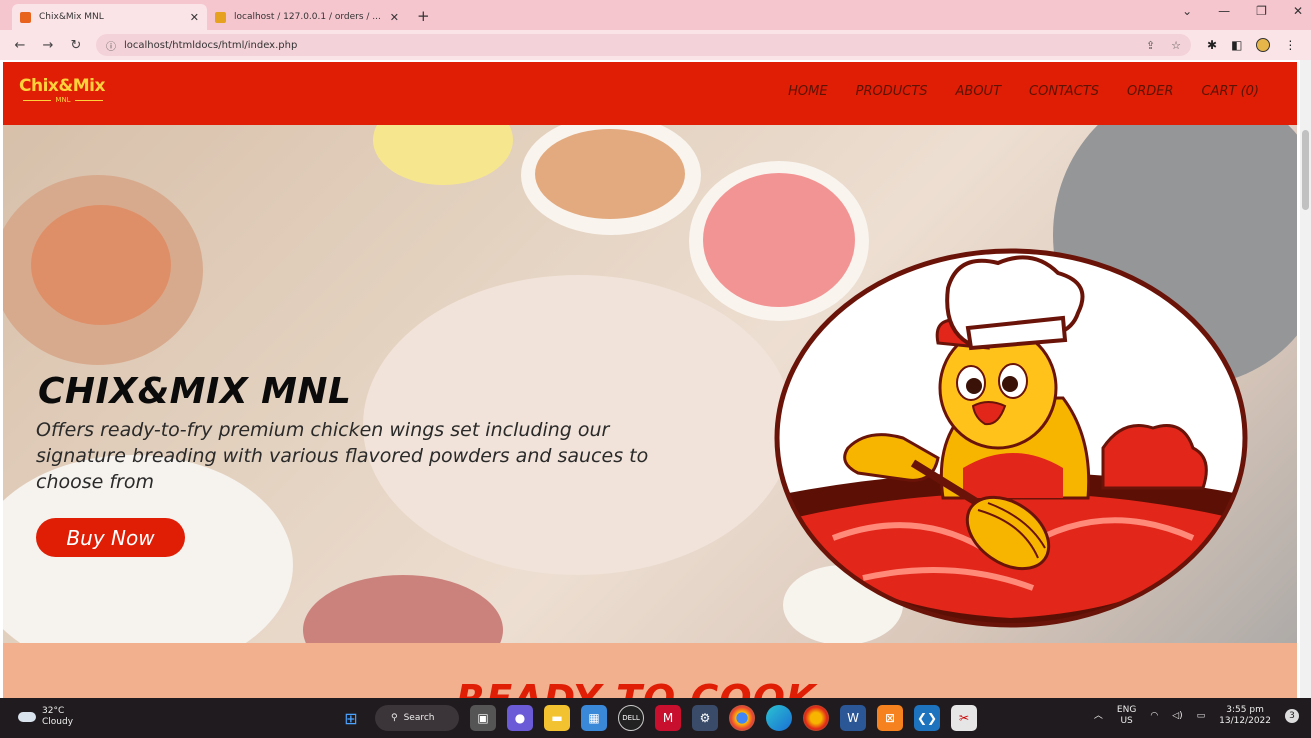 The width and height of the screenshot is (1311, 738). Describe the element at coordinates (1212, 45) in the screenshot. I see `extensions-icon: ✱` at that location.